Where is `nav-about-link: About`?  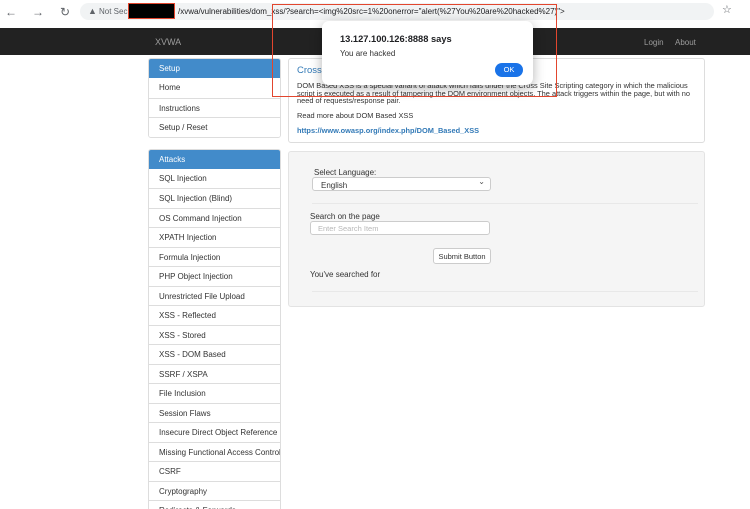 nav-about-link: About is located at coordinates (685, 42).